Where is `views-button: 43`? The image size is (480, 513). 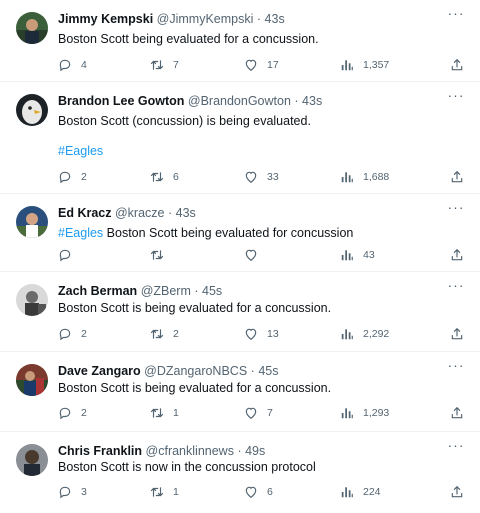 views-button: 43 is located at coordinates (357, 255).